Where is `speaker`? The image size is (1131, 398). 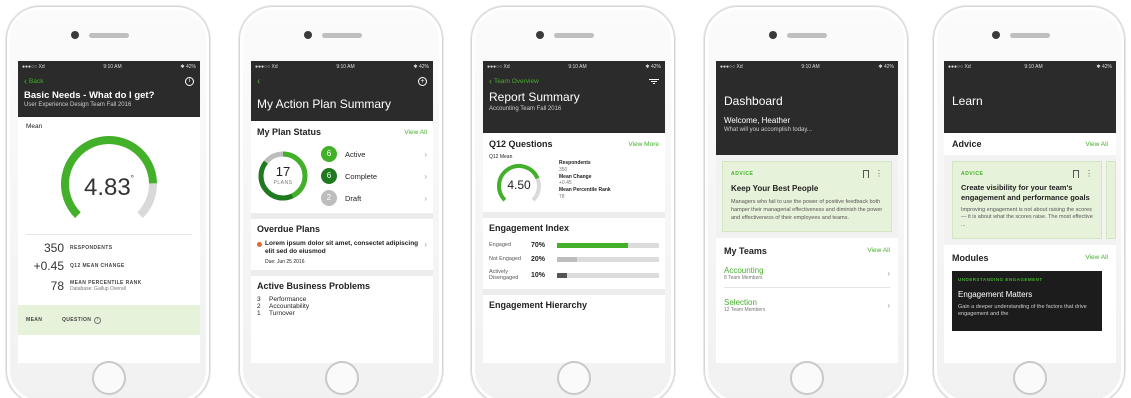
speaker is located at coordinates (342, 35).